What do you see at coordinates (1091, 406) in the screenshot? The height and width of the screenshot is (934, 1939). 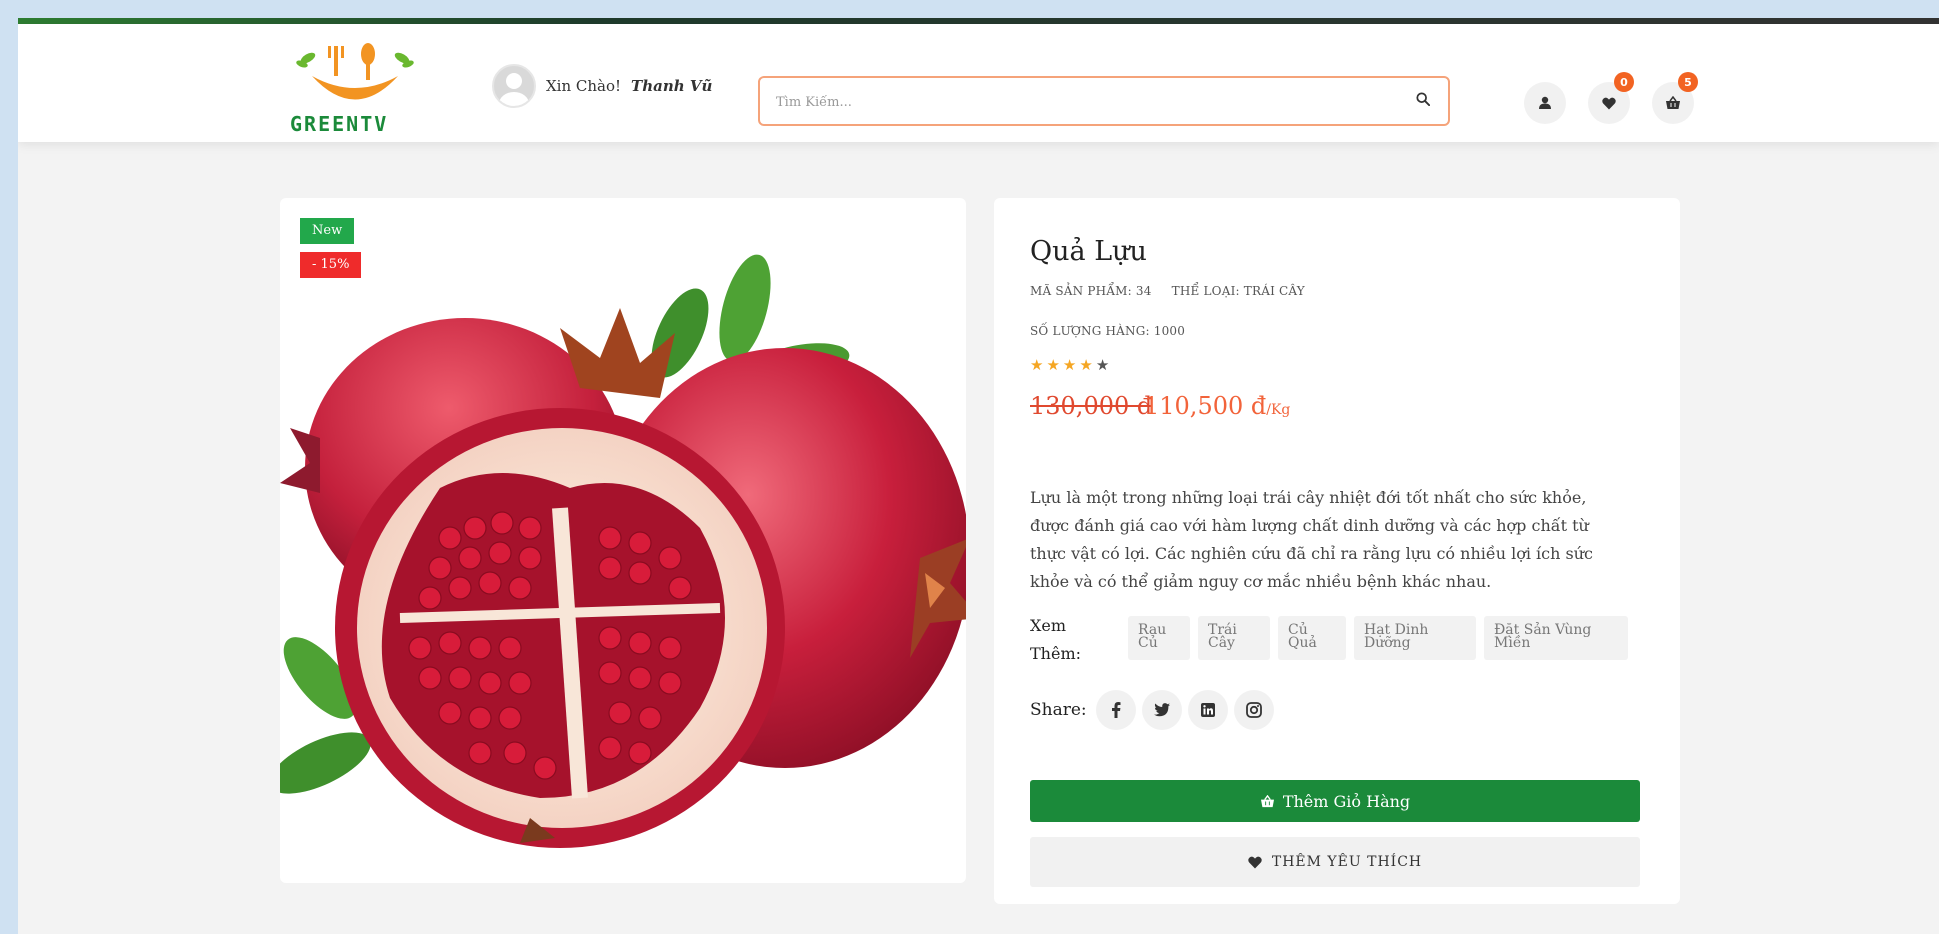 I see `original-price: 130,000 đ` at bounding box center [1091, 406].